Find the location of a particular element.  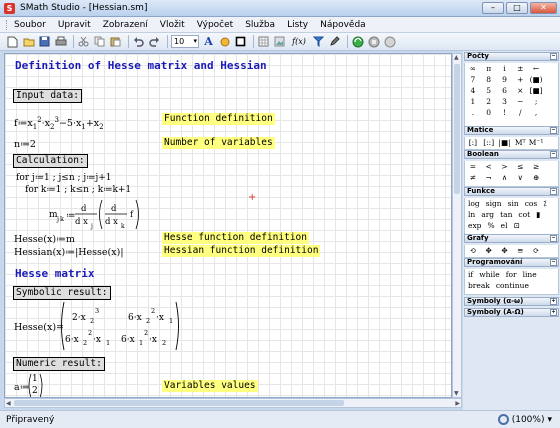

palette-button: + is located at coordinates (520, 79).